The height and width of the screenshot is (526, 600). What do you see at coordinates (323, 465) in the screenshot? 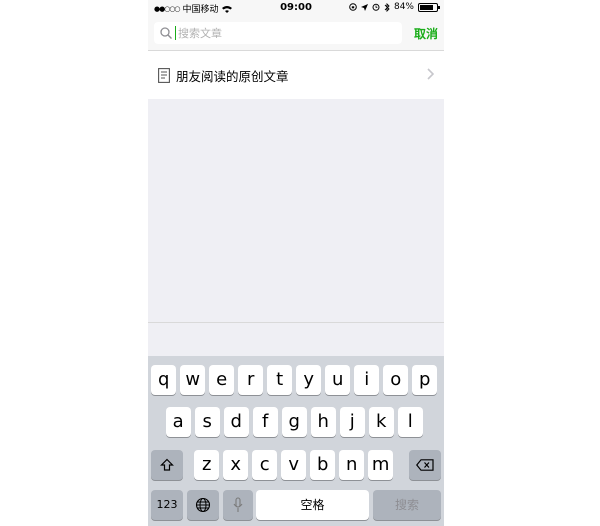
I see `key-b: b` at bounding box center [323, 465].